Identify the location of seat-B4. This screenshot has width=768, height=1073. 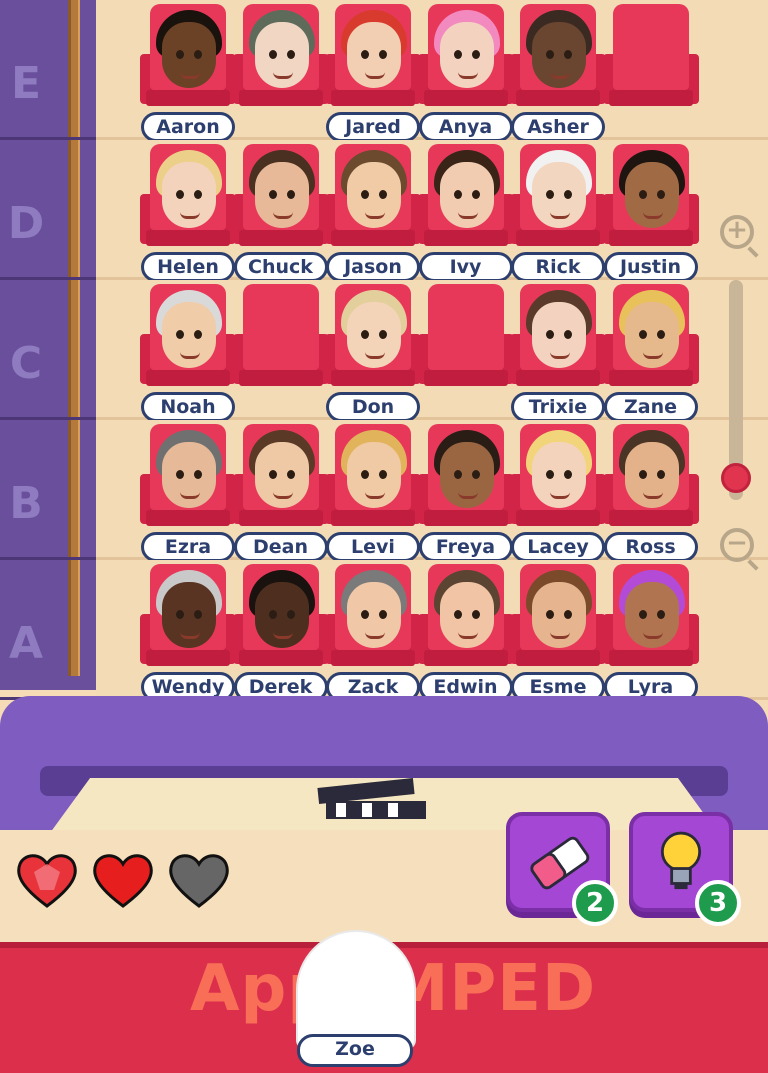
(465, 484).